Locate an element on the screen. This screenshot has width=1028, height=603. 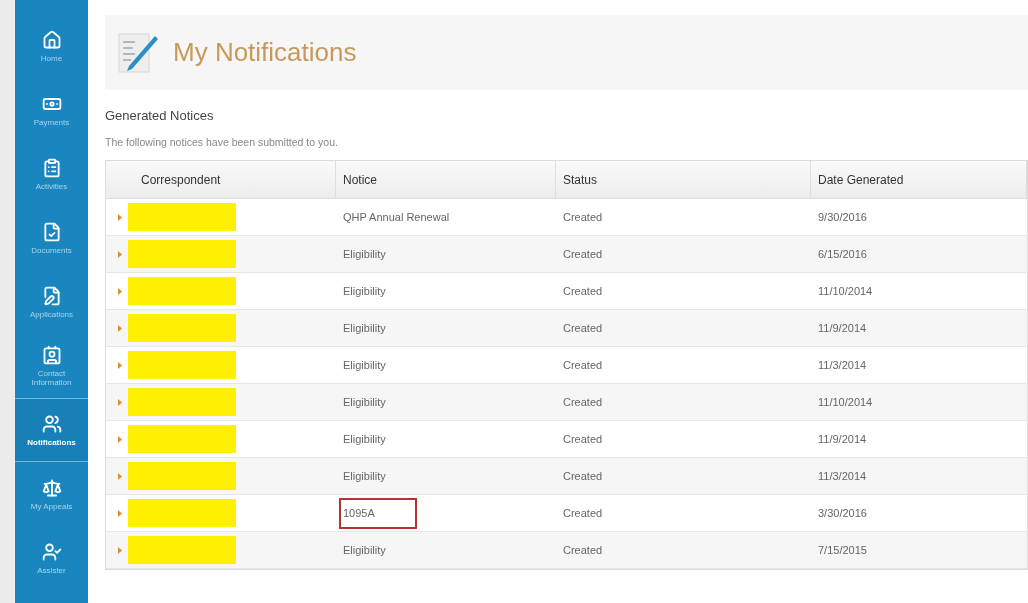
column-header: Date Generated is located at coordinates (861, 180).